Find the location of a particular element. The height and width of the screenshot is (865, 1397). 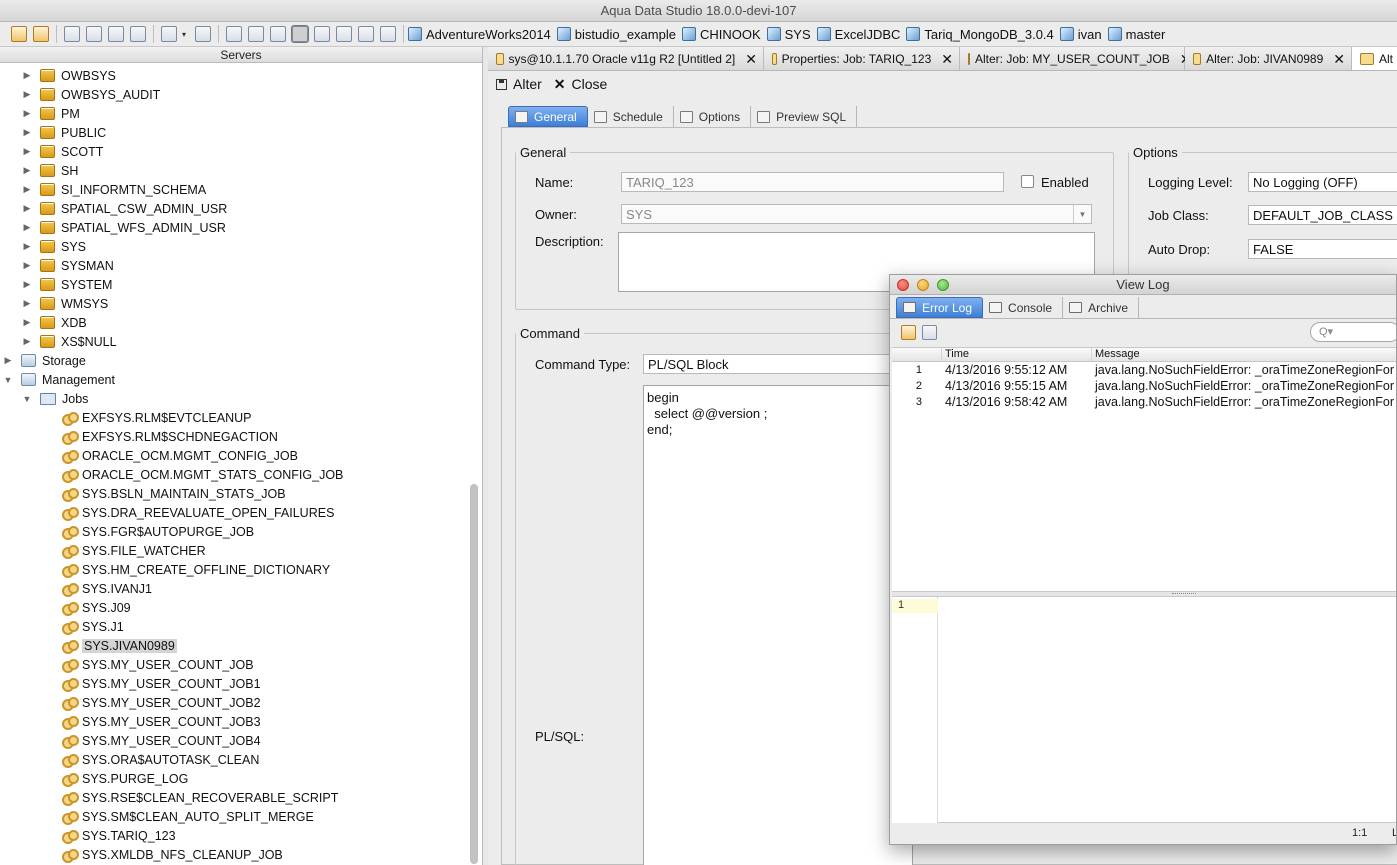

tree-item-job: SYS.DRA_REEVALUATE_OPEN_FAILURES is located at coordinates (198, 512).